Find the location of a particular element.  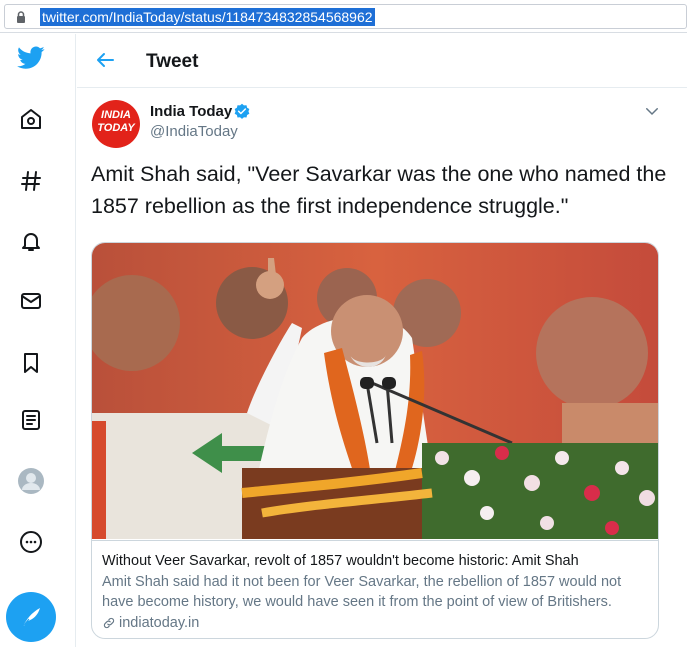

compose-tweet-button is located at coordinates (31, 617).